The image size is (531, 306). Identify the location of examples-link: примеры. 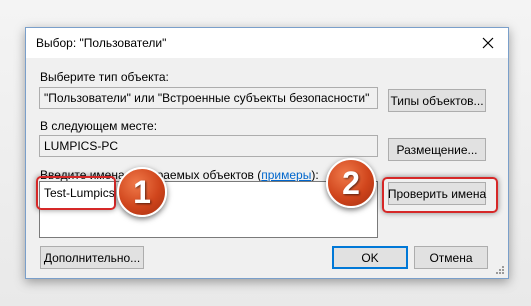
(286, 175).